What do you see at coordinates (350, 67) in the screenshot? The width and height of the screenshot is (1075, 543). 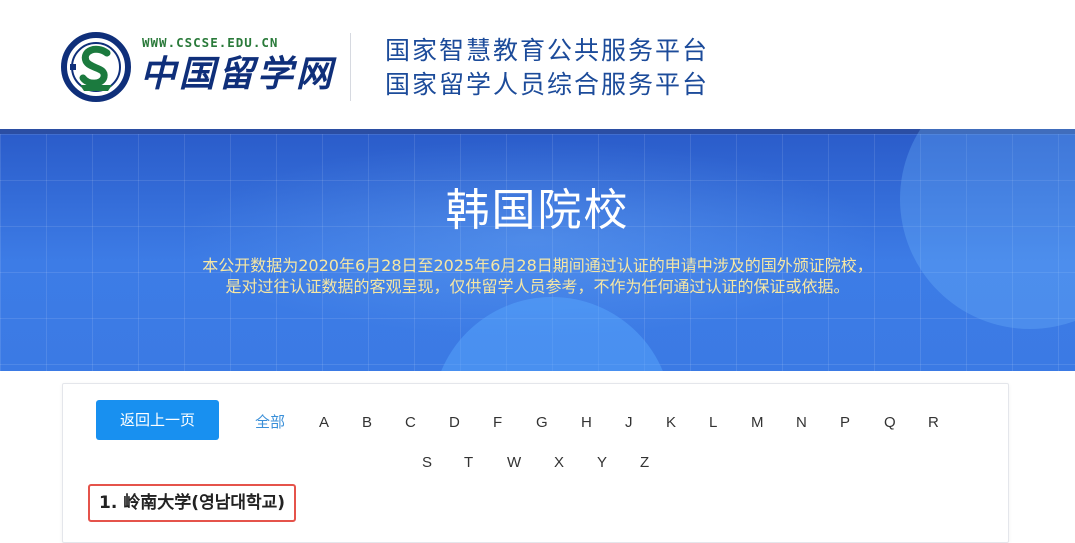 I see `header-divider` at bounding box center [350, 67].